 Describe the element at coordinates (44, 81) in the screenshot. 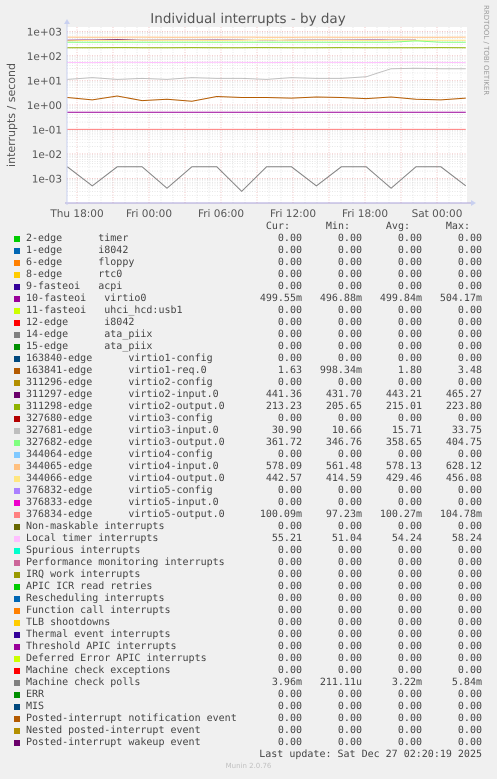

I see `y-tick-label: 1e+01` at that location.